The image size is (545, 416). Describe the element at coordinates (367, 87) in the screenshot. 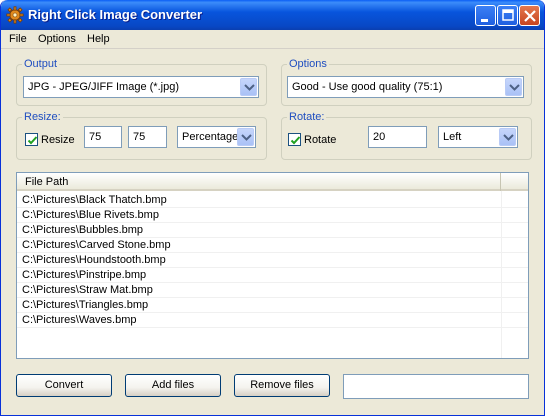

I see `quality-value: Good - Use good quality (75:1)` at that location.